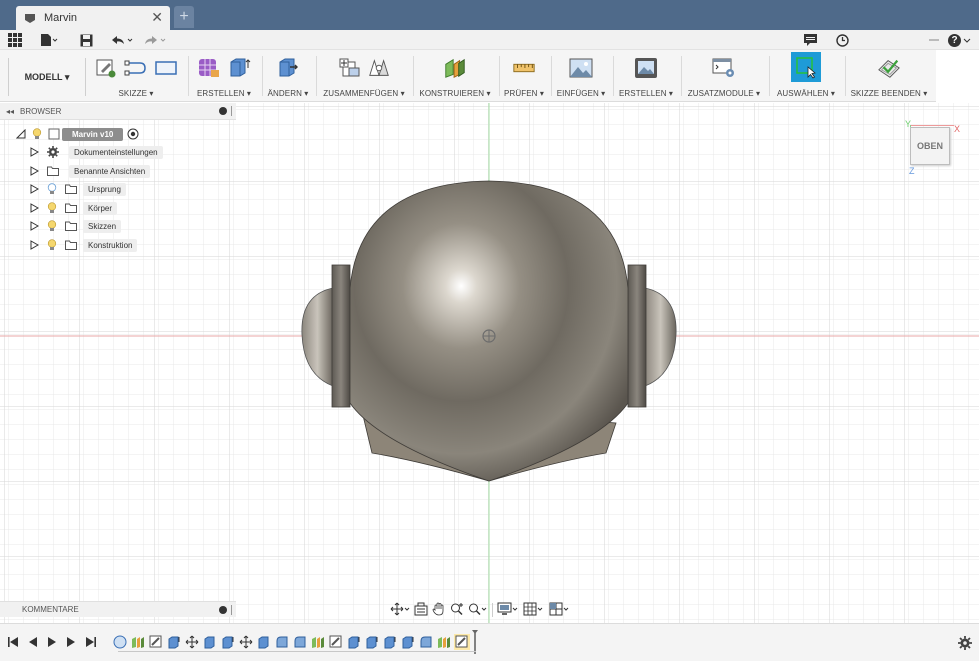  What do you see at coordinates (524, 68) in the screenshot?
I see `measure-icon` at bounding box center [524, 68].